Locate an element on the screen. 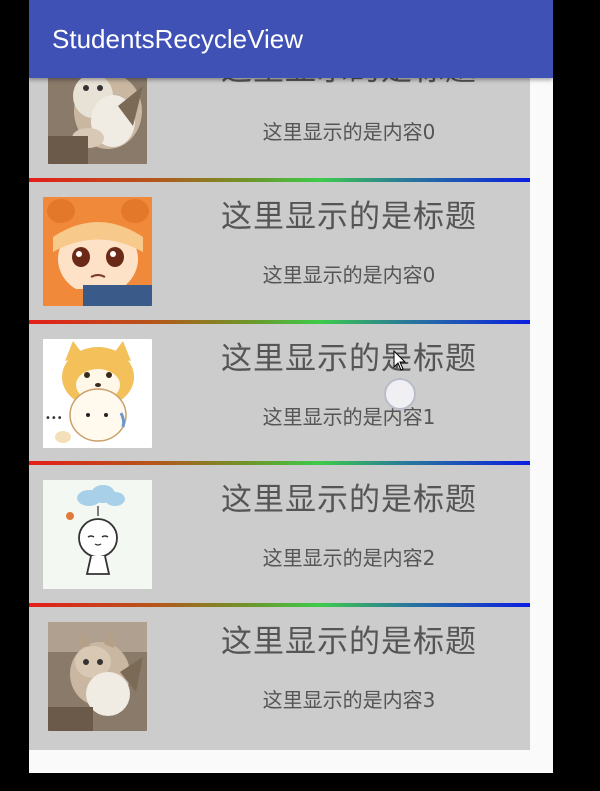 The height and width of the screenshot is (791, 600). item-content: 这里显示的是内容2 is located at coordinates (349, 558).